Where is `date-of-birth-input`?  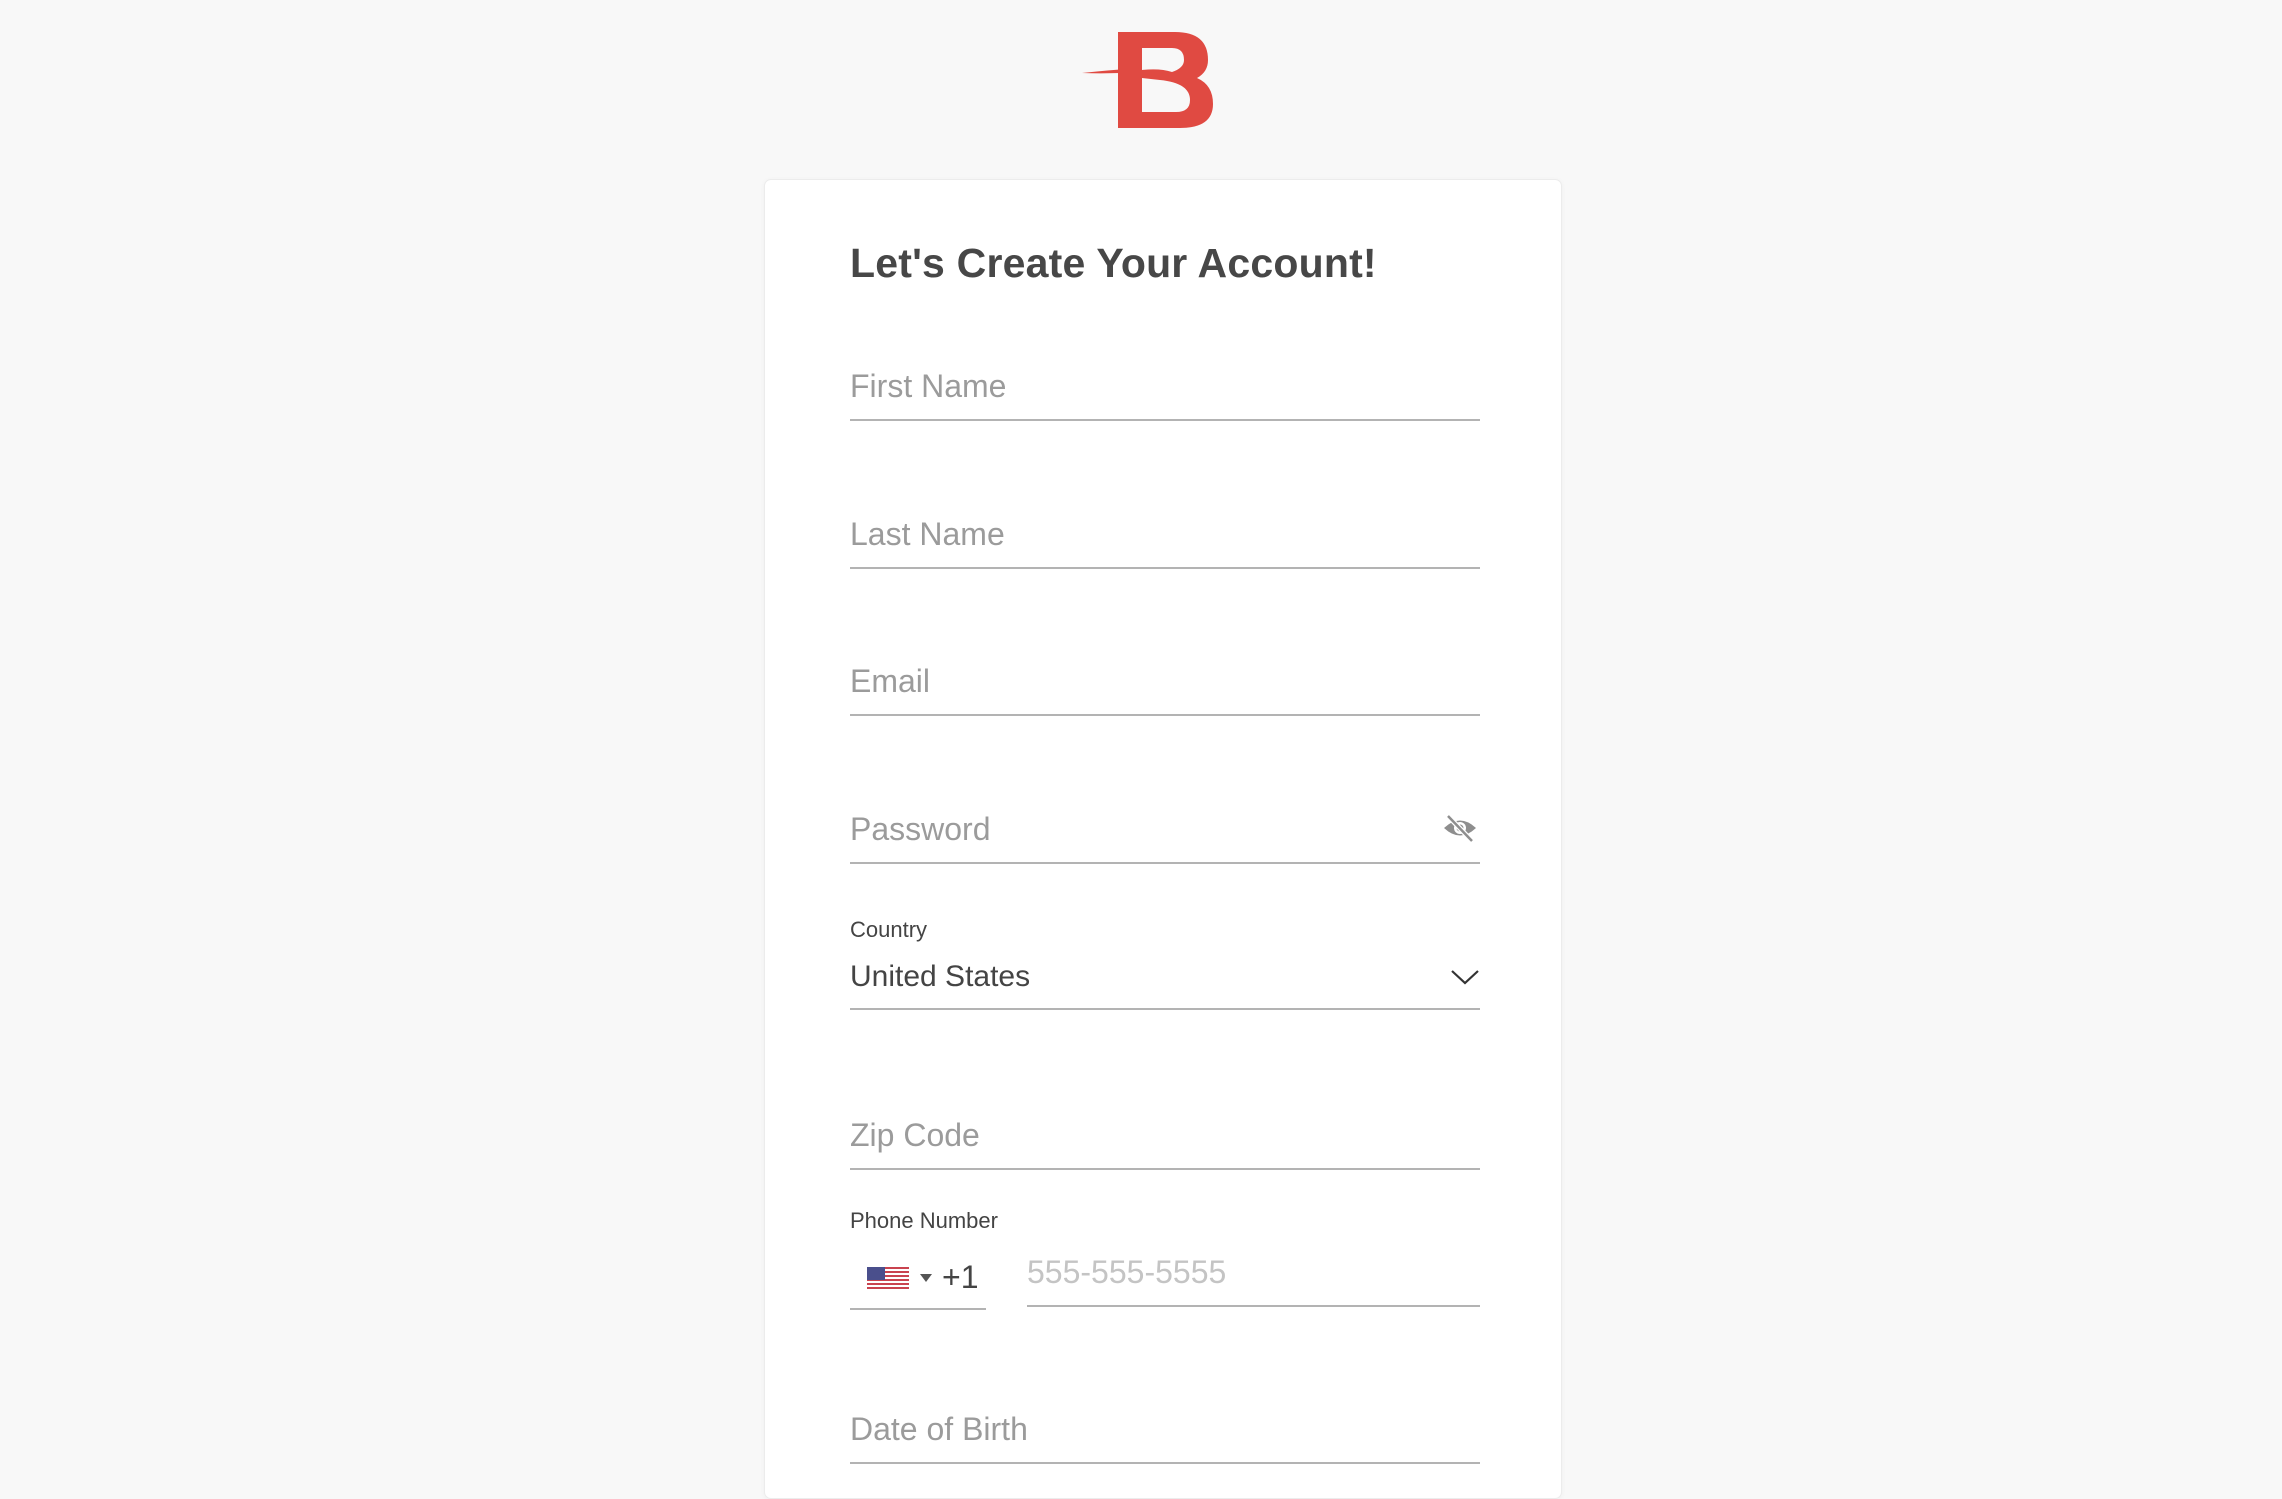 date-of-birth-input is located at coordinates (1165, 1437).